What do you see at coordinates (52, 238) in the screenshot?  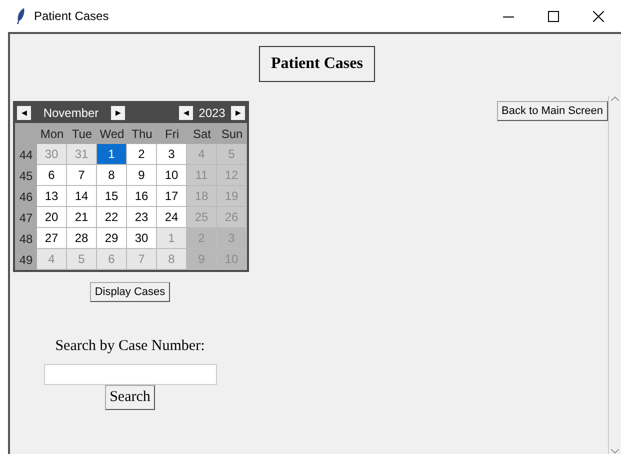 I see `calendar-day: 27` at bounding box center [52, 238].